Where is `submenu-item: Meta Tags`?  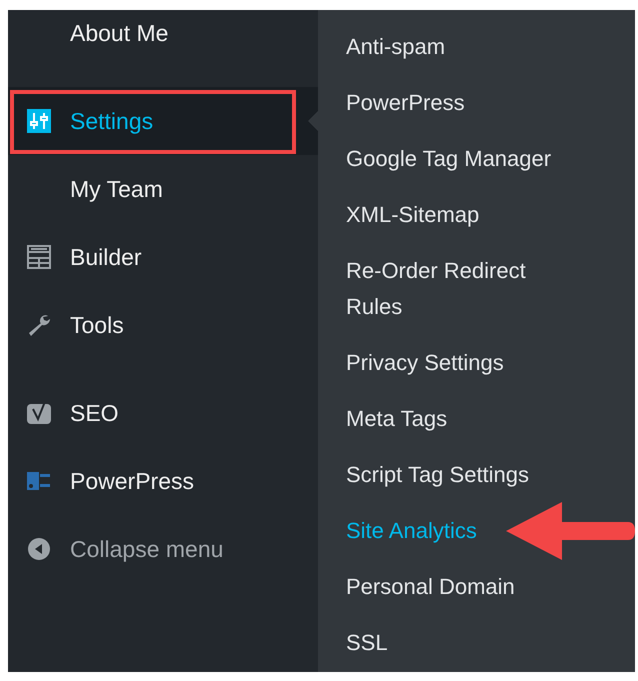
submenu-item: Meta Tags is located at coordinates (452, 419).